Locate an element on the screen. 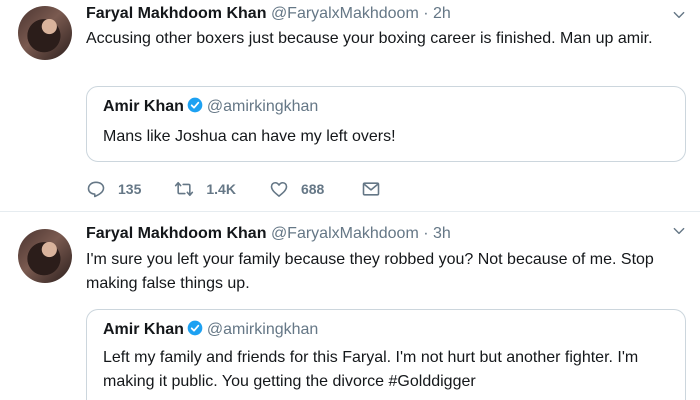 This screenshot has width=700, height=400. reply-button: 135 is located at coordinates (113, 189).